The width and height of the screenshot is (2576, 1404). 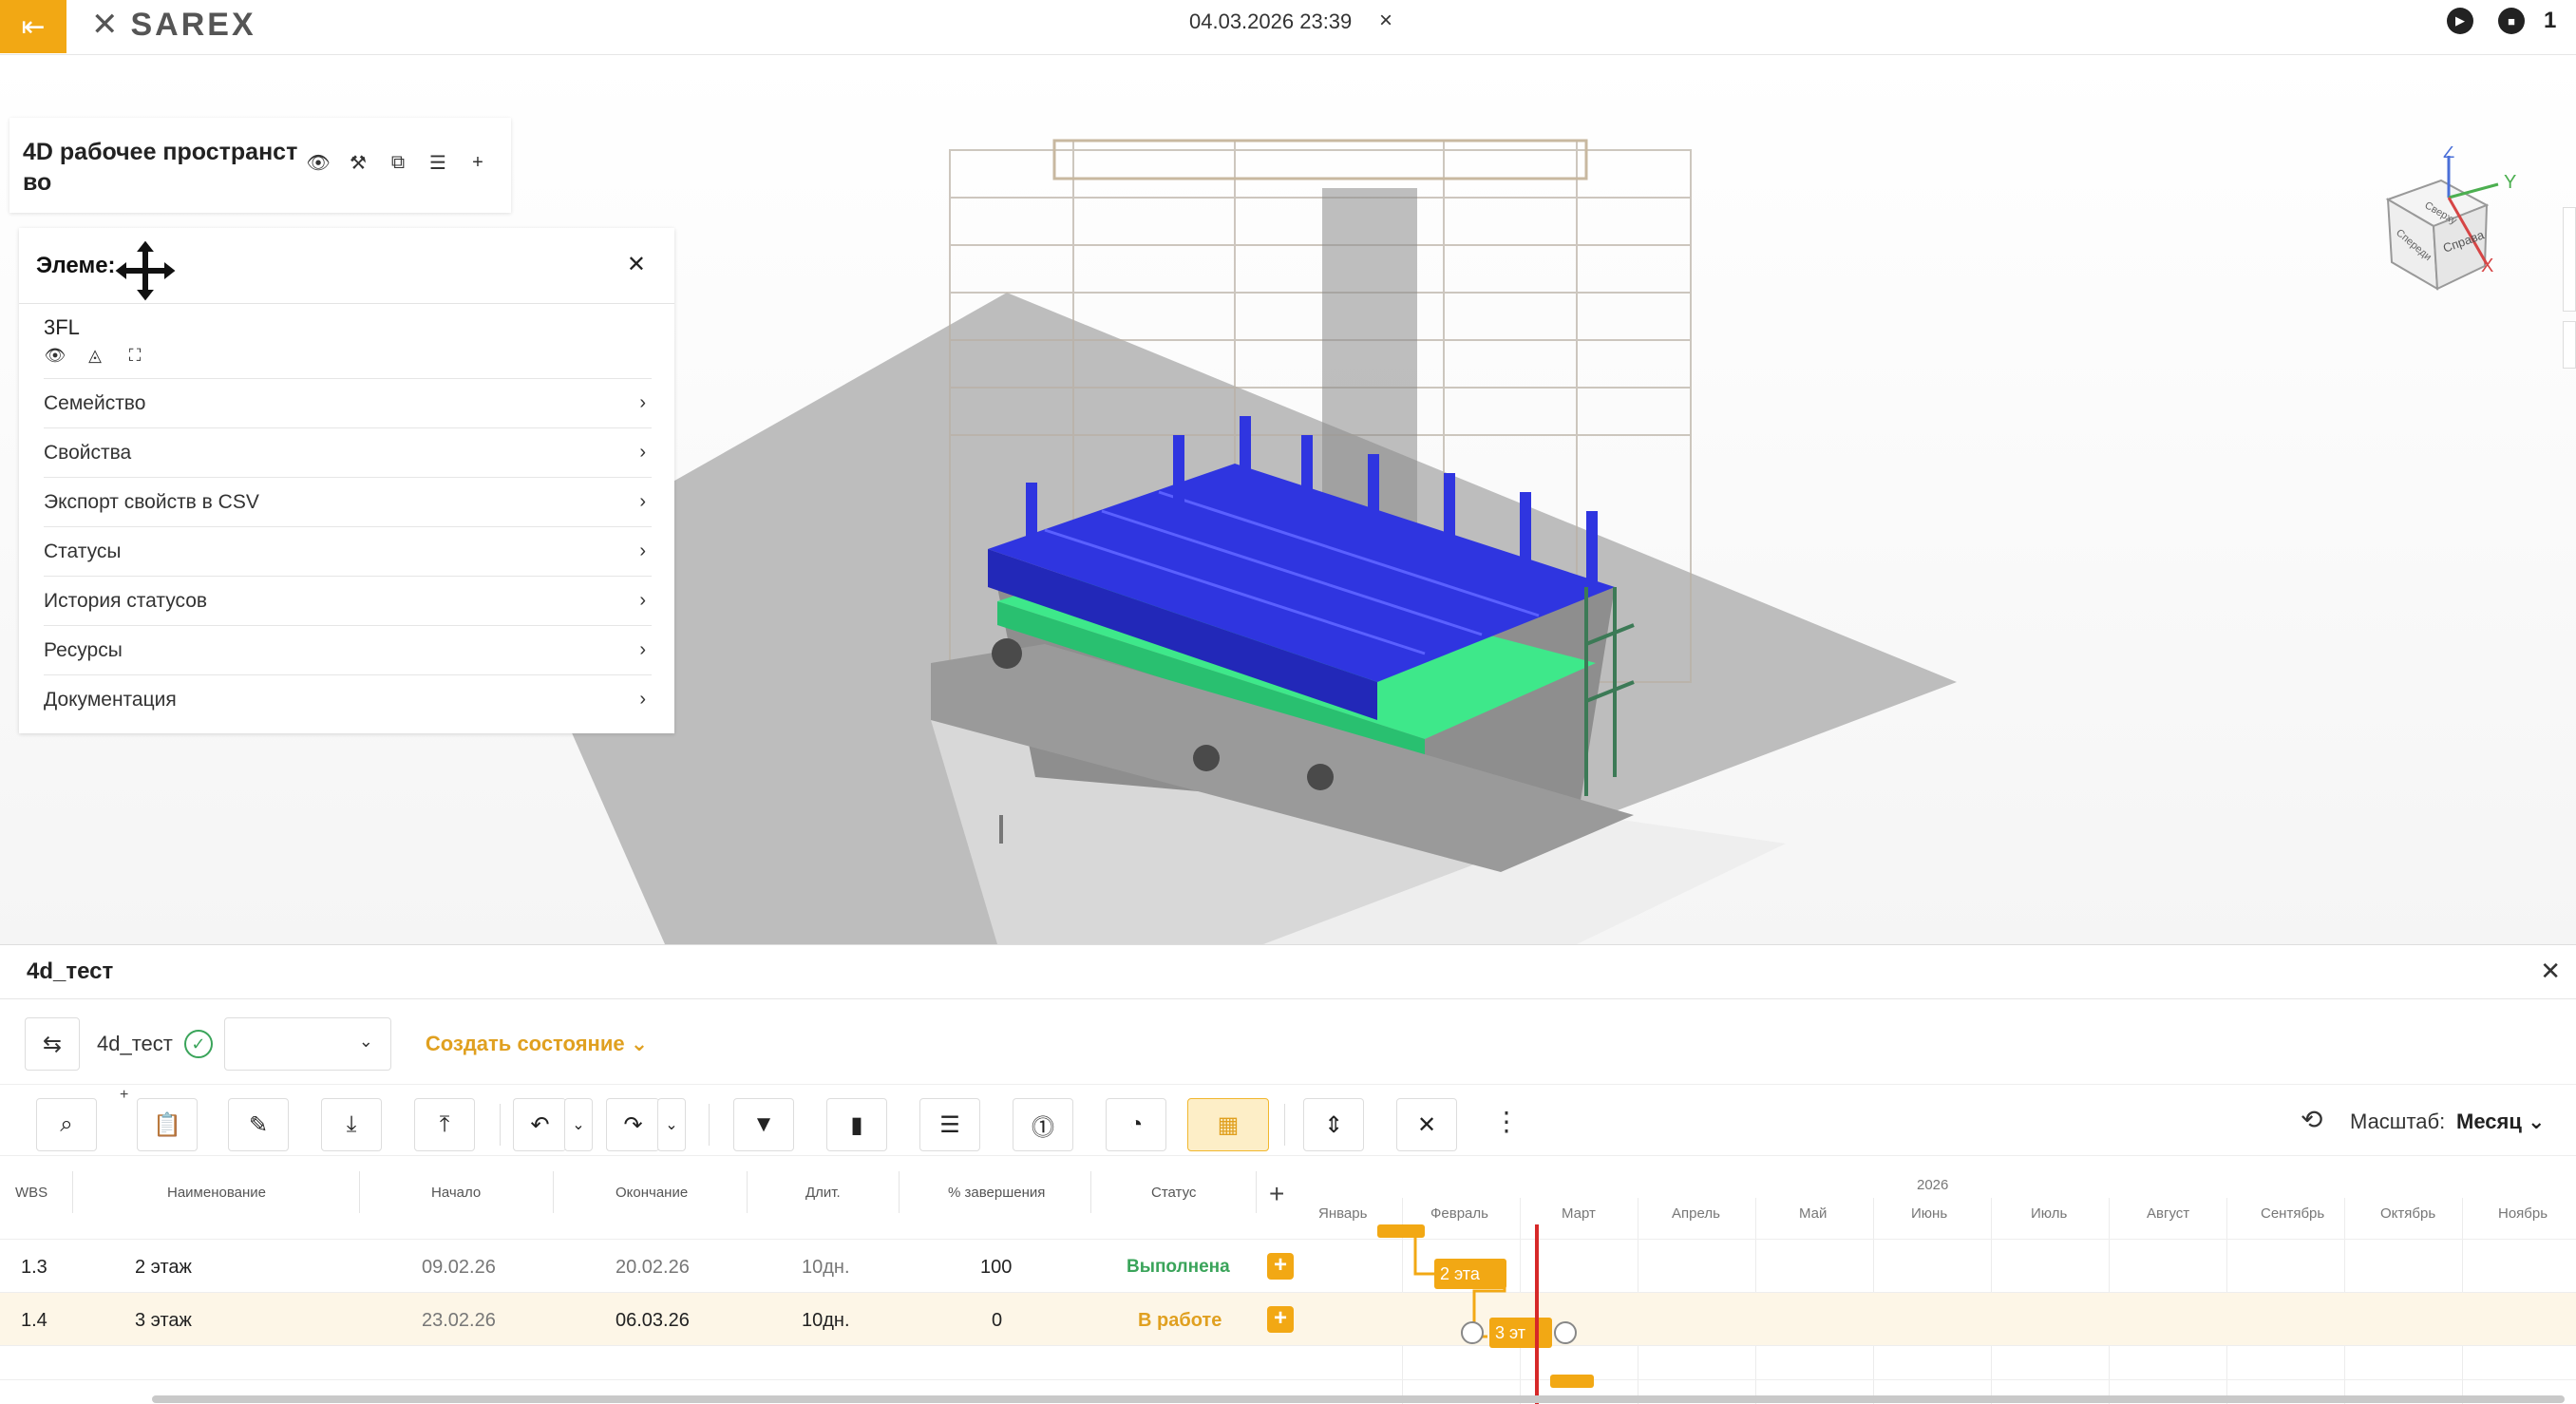 I want to click on eye-icon: 👁, so click(x=318, y=163).